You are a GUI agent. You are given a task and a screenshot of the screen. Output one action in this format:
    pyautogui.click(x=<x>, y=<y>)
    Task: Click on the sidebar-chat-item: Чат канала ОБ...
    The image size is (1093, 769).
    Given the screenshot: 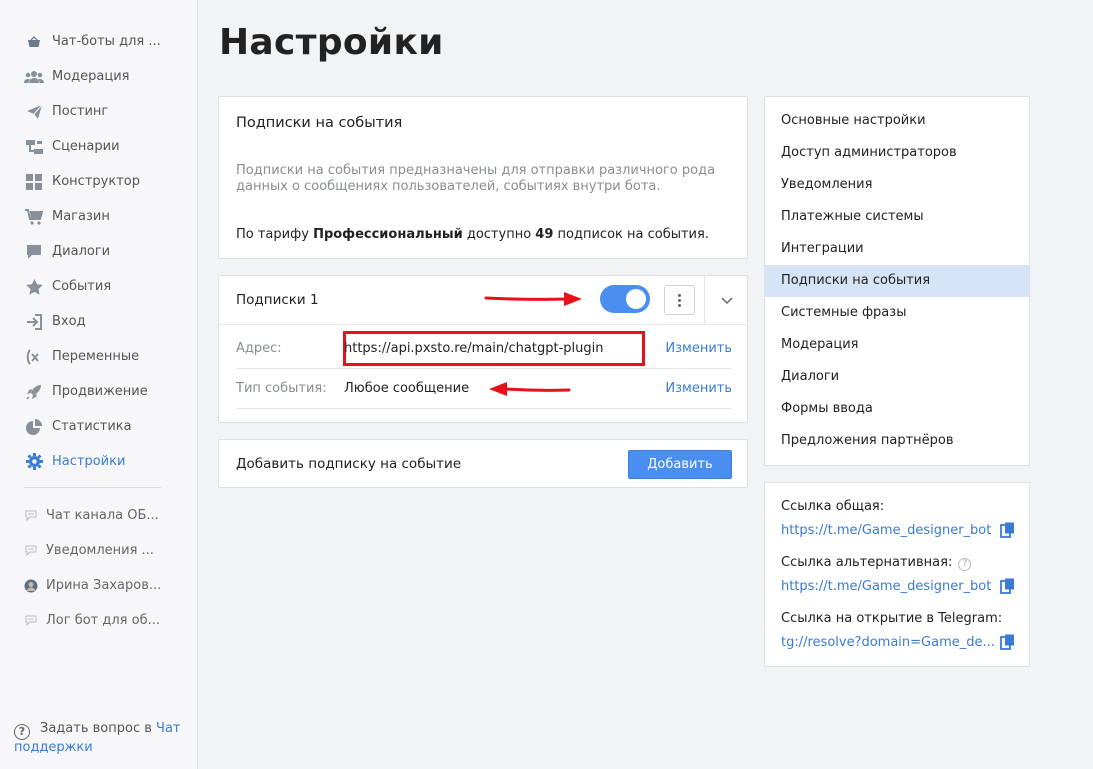 What is the action you would take?
    pyautogui.click(x=98, y=515)
    